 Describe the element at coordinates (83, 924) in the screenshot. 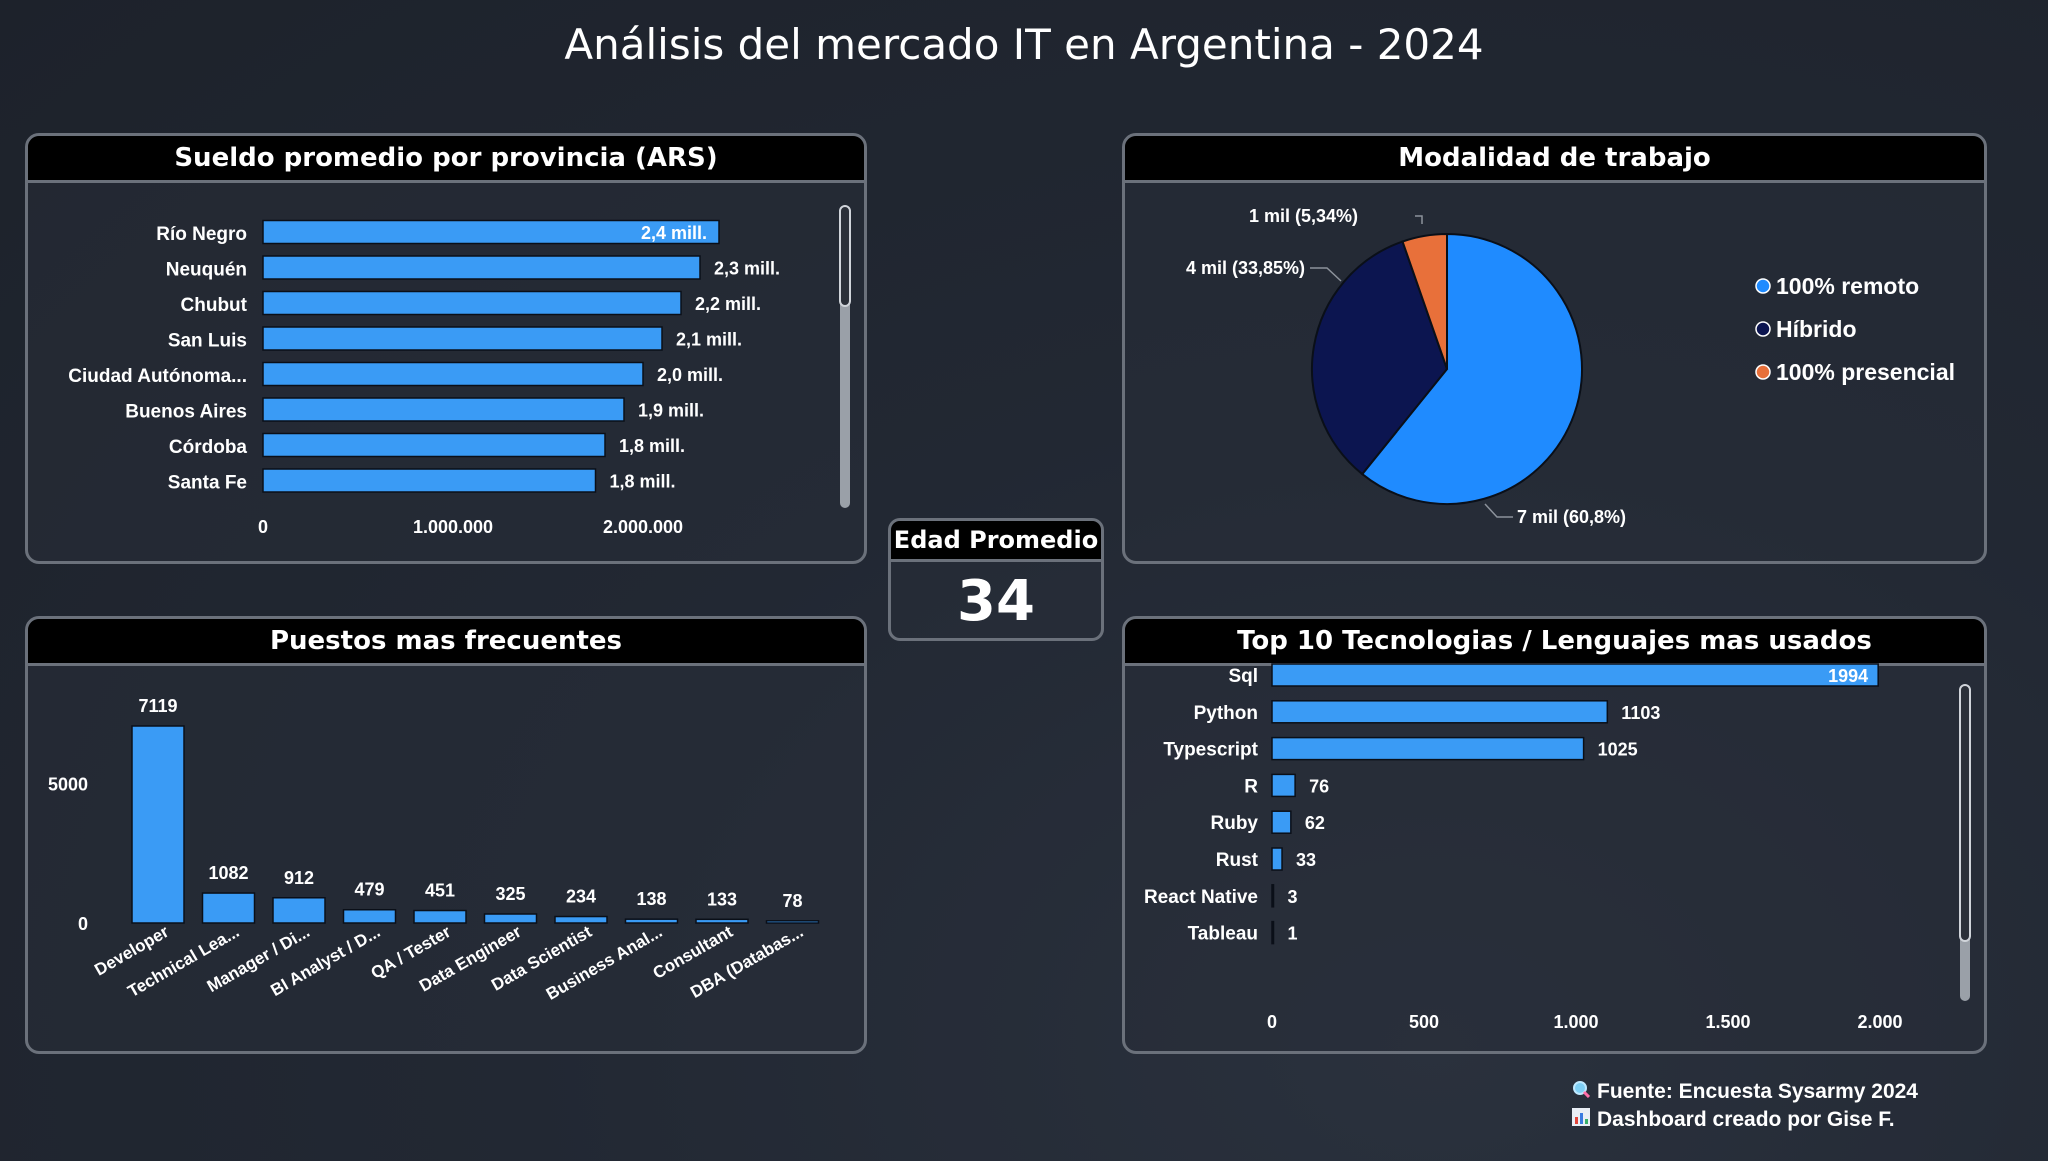

I see `y-tick-label: 0` at that location.